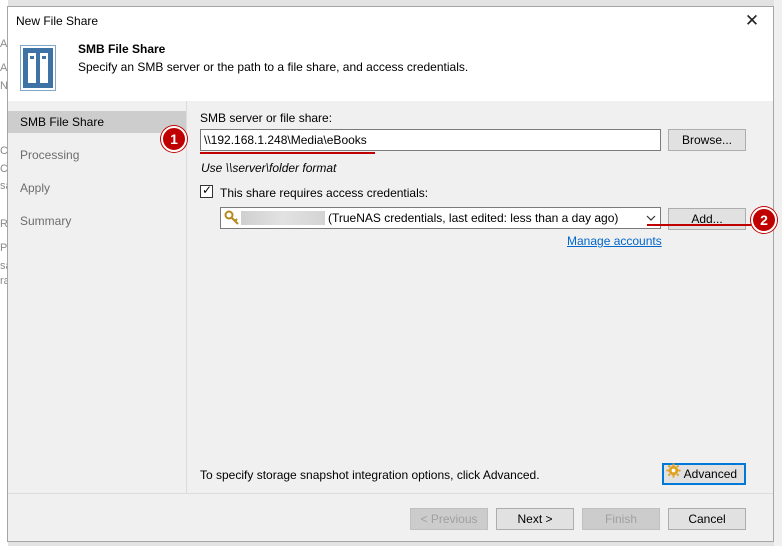  I want to click on cancel-button: Cancel, so click(707, 519).